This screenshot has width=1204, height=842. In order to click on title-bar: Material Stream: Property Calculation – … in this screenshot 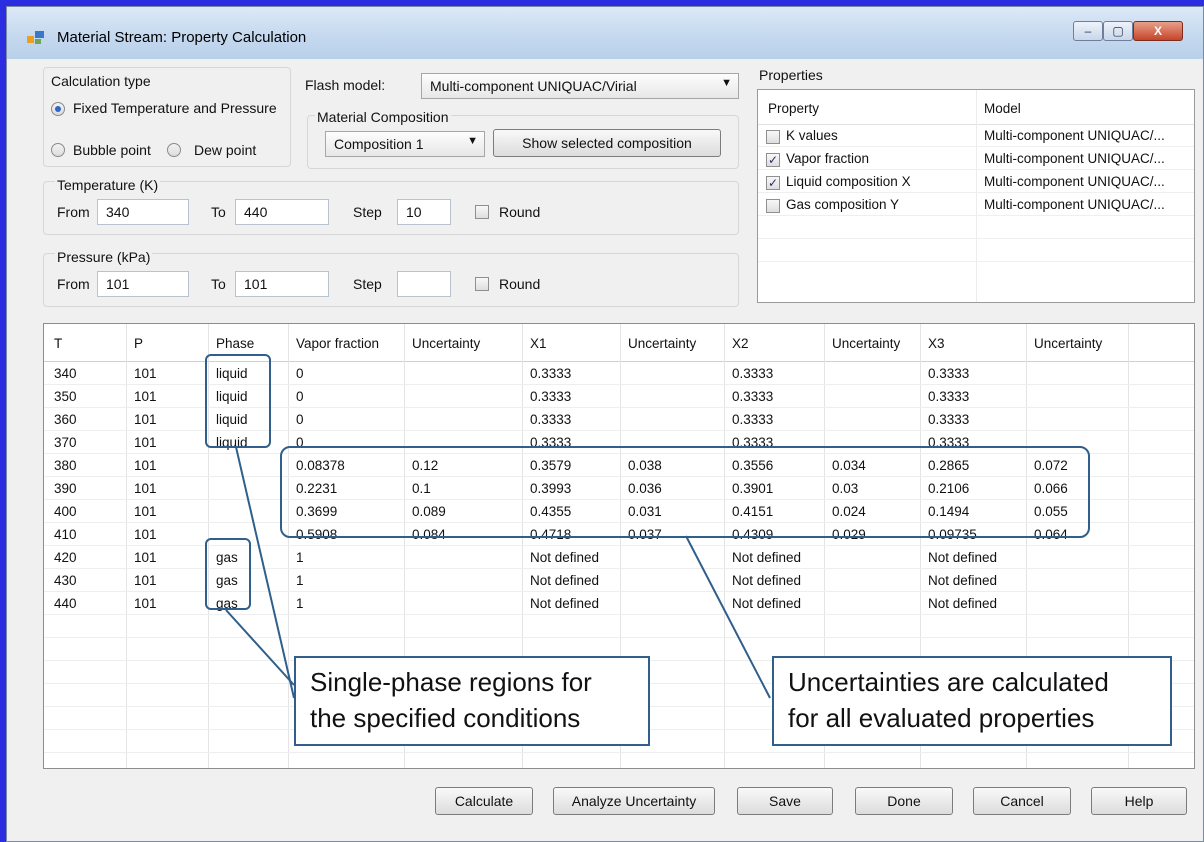, I will do `click(605, 33)`.